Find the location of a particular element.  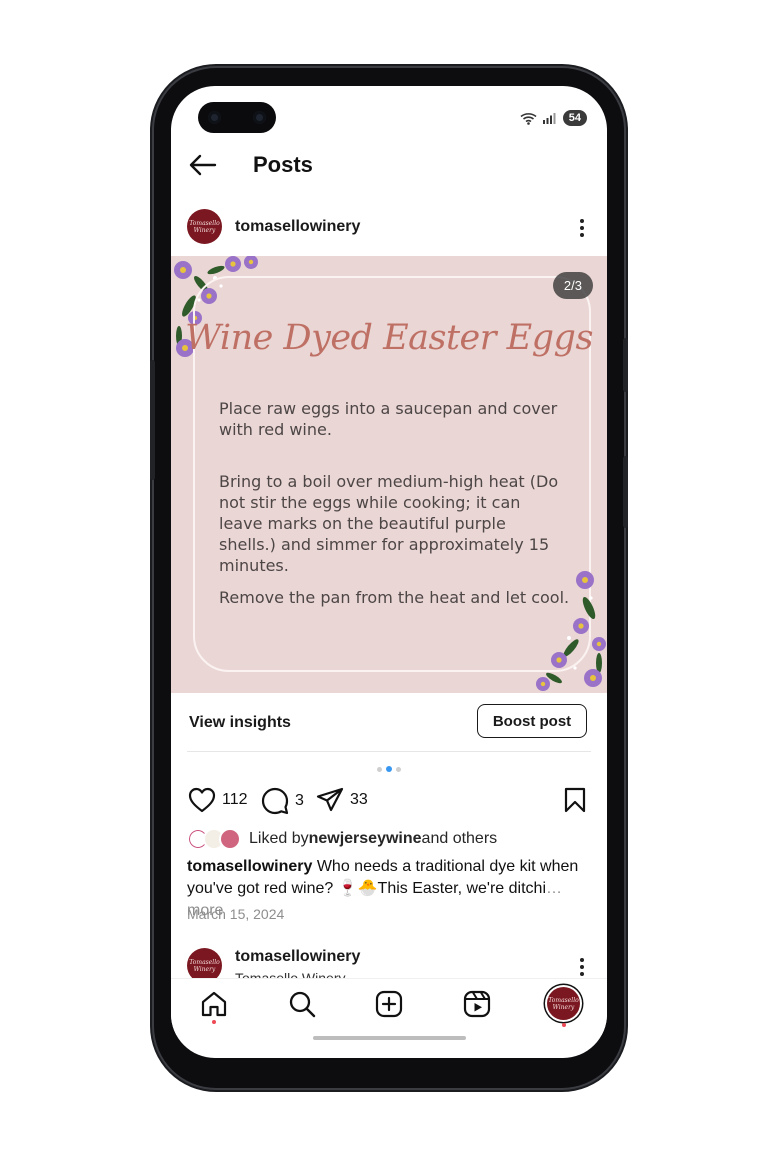

notification-dot is located at coordinates (214, 1022).